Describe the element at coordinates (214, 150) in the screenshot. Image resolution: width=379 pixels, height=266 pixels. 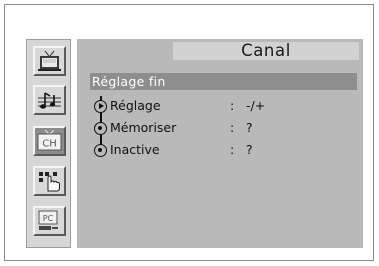
I see `menu-row-inactive: Inactive : ?` at that location.